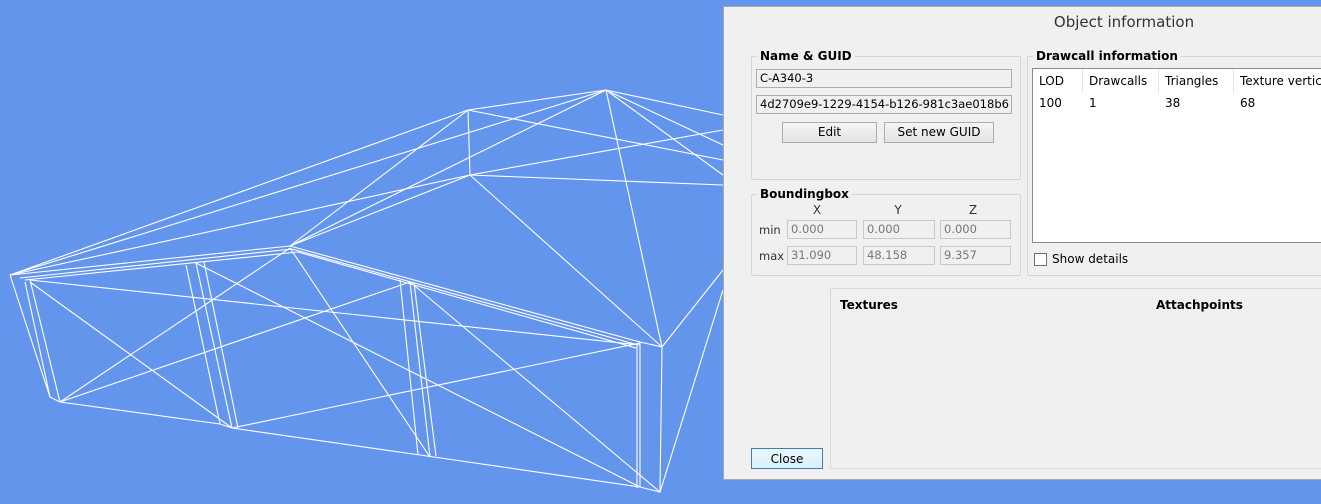 This screenshot has height=504, width=1321. Describe the element at coordinates (975, 255) in the screenshot. I see `max-z-field: 9.357` at that location.